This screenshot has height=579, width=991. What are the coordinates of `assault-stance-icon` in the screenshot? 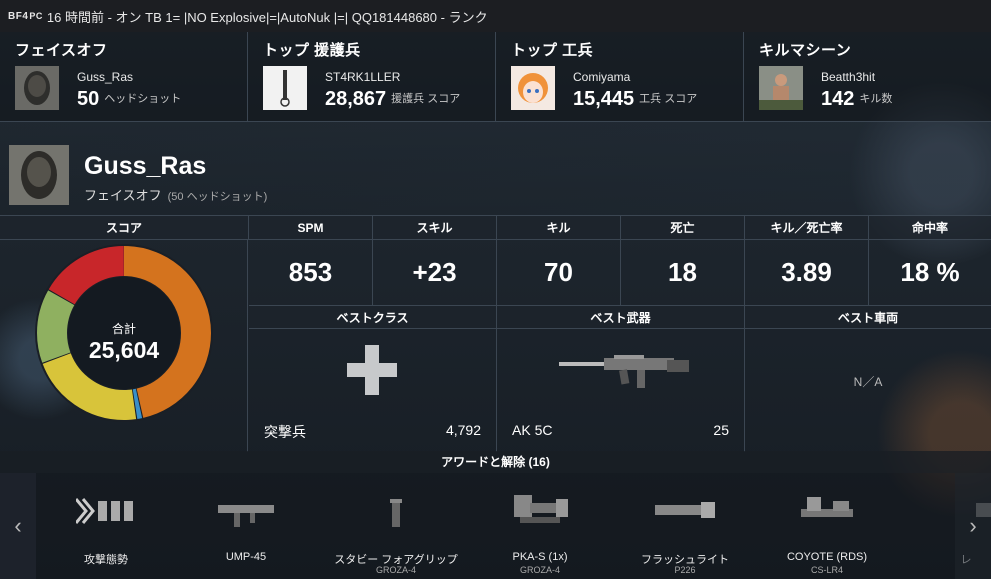 It's located at (104, 511).